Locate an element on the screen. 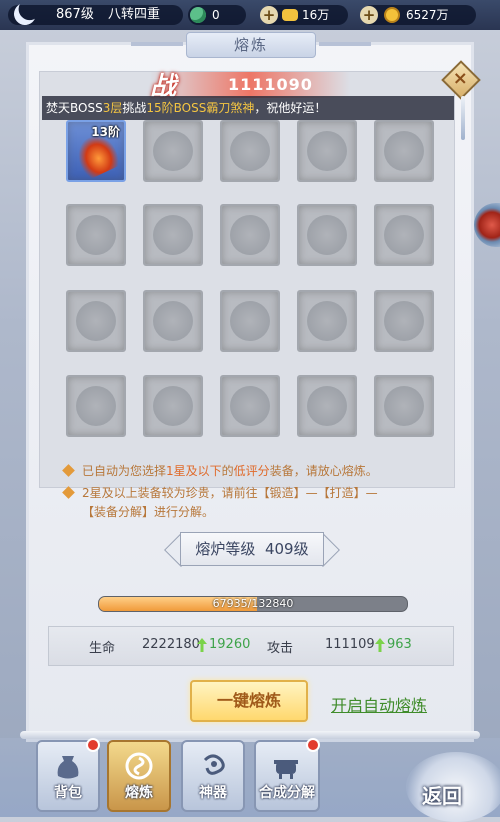 The height and width of the screenshot is (822, 500). ingot-amount: 16万 is located at coordinates (316, 15).